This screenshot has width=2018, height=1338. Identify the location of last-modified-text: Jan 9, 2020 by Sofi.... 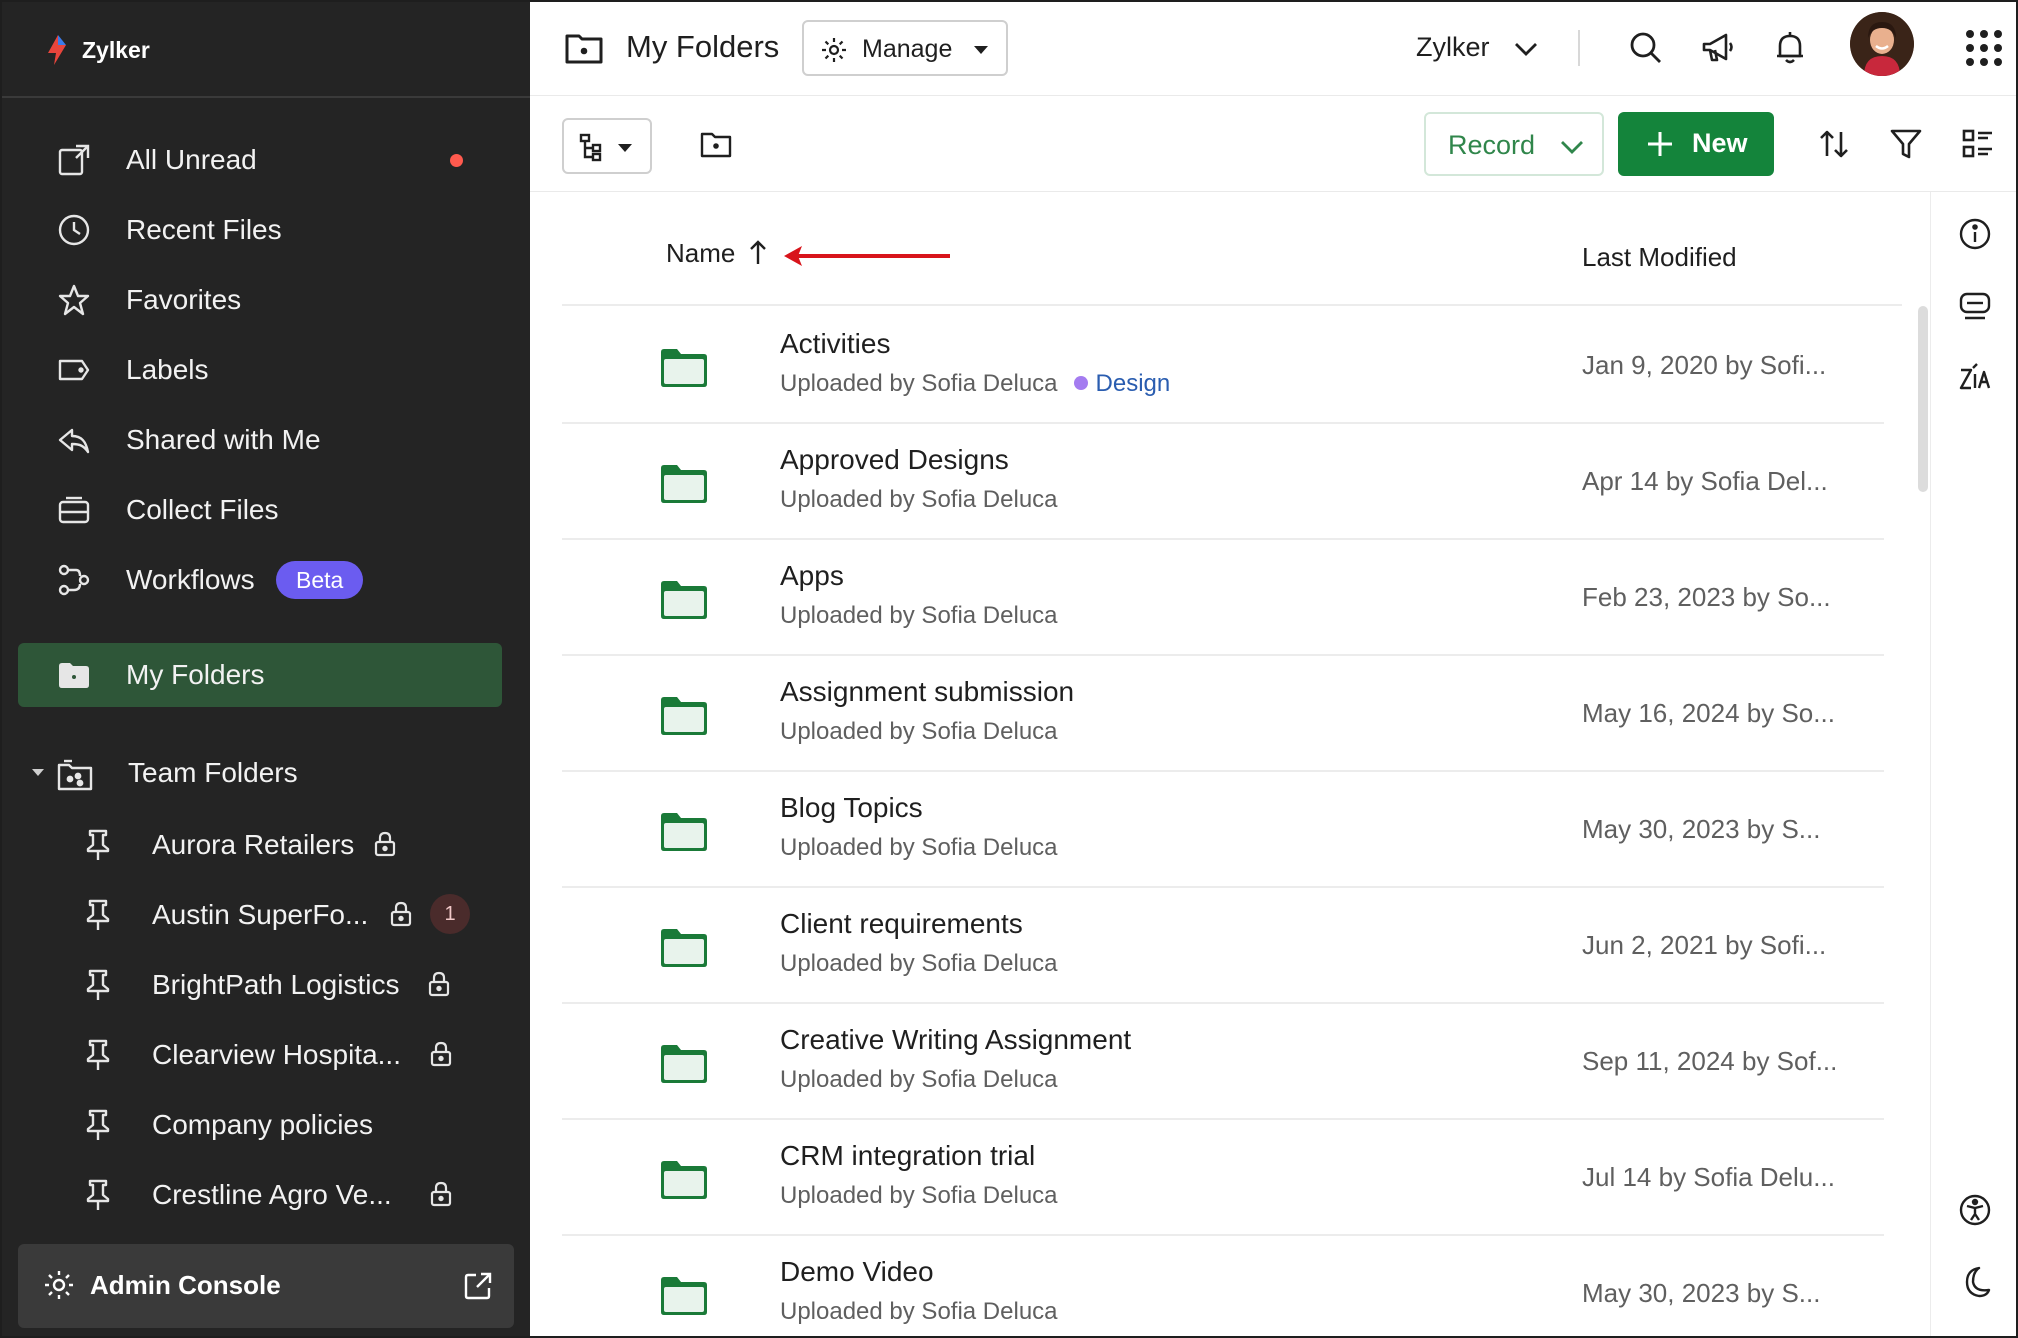
(1704, 365).